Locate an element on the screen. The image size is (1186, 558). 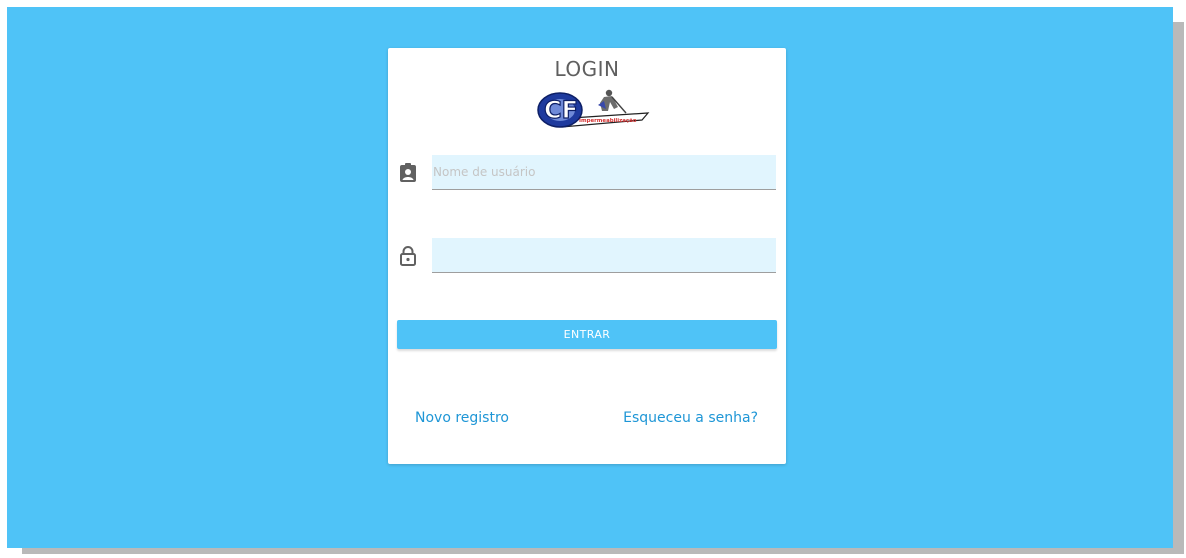
logo-text: Impermeabilização is located at coordinates (608, 121).